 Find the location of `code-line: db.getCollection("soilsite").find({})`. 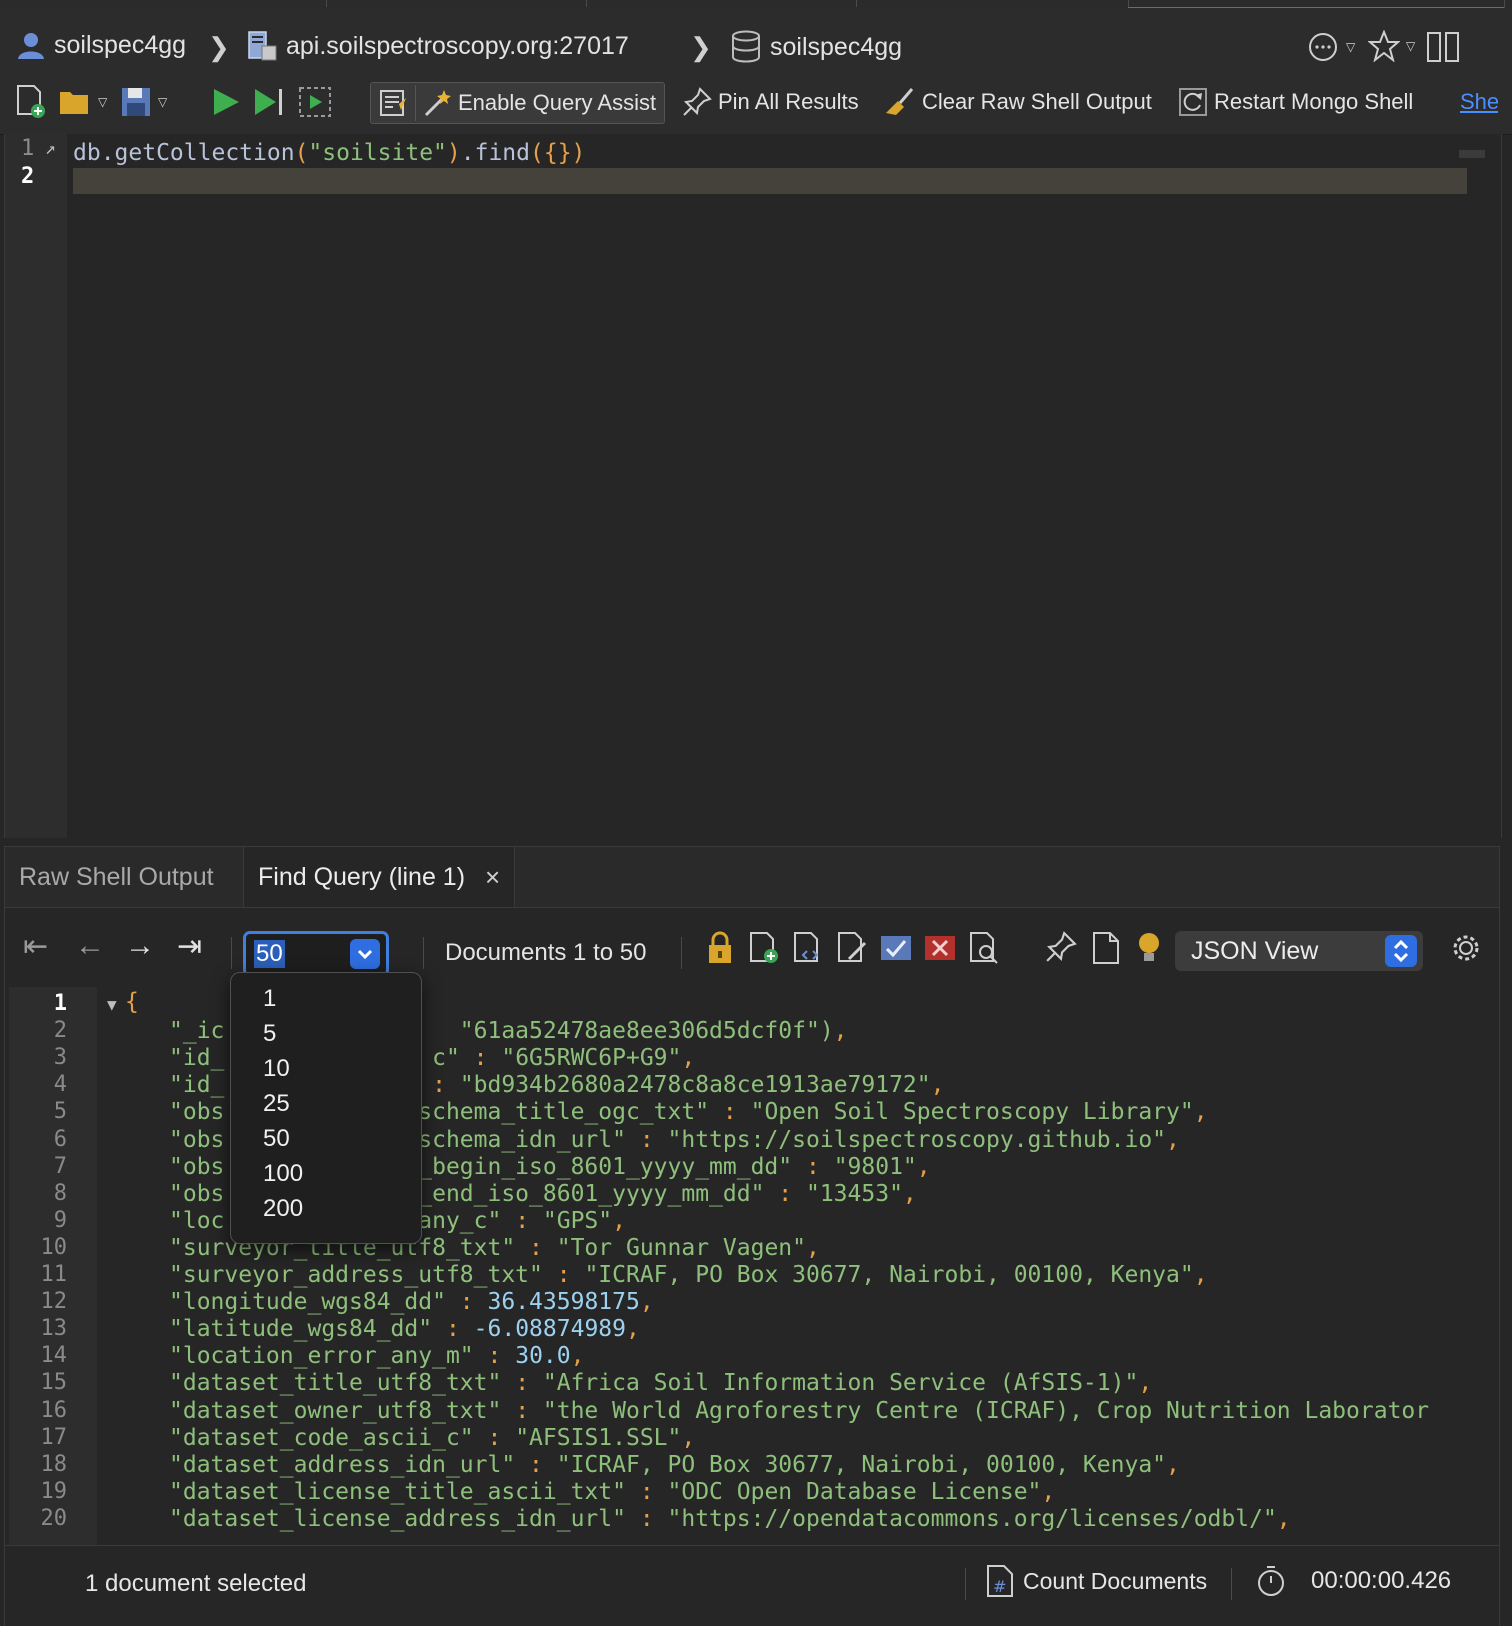

code-line: db.getCollection("soilsite").find({}) is located at coordinates (329, 153).